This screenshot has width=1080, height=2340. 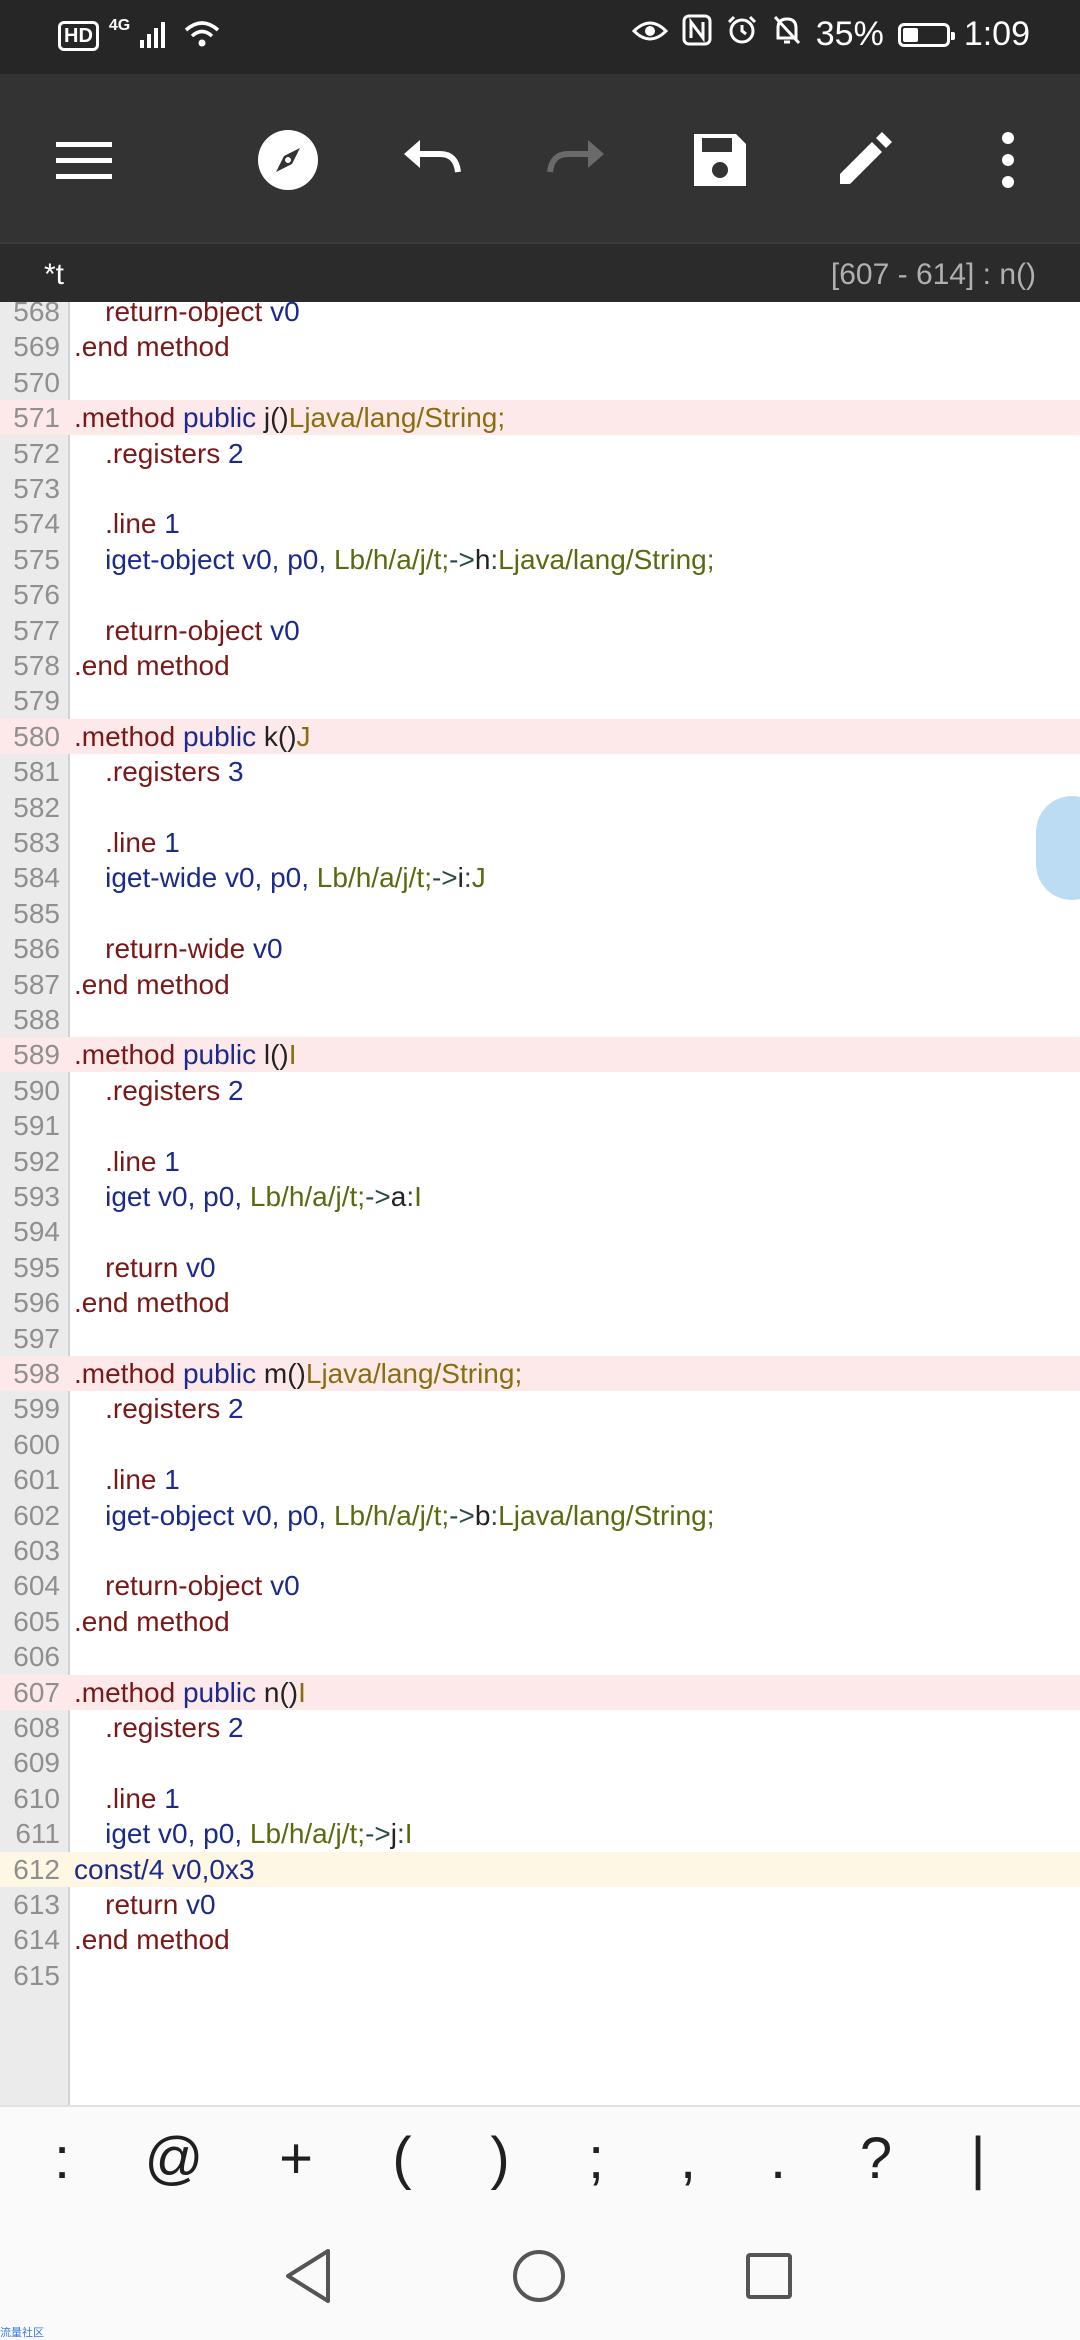 I want to click on code-line: 610 .line 1, so click(x=540, y=1798).